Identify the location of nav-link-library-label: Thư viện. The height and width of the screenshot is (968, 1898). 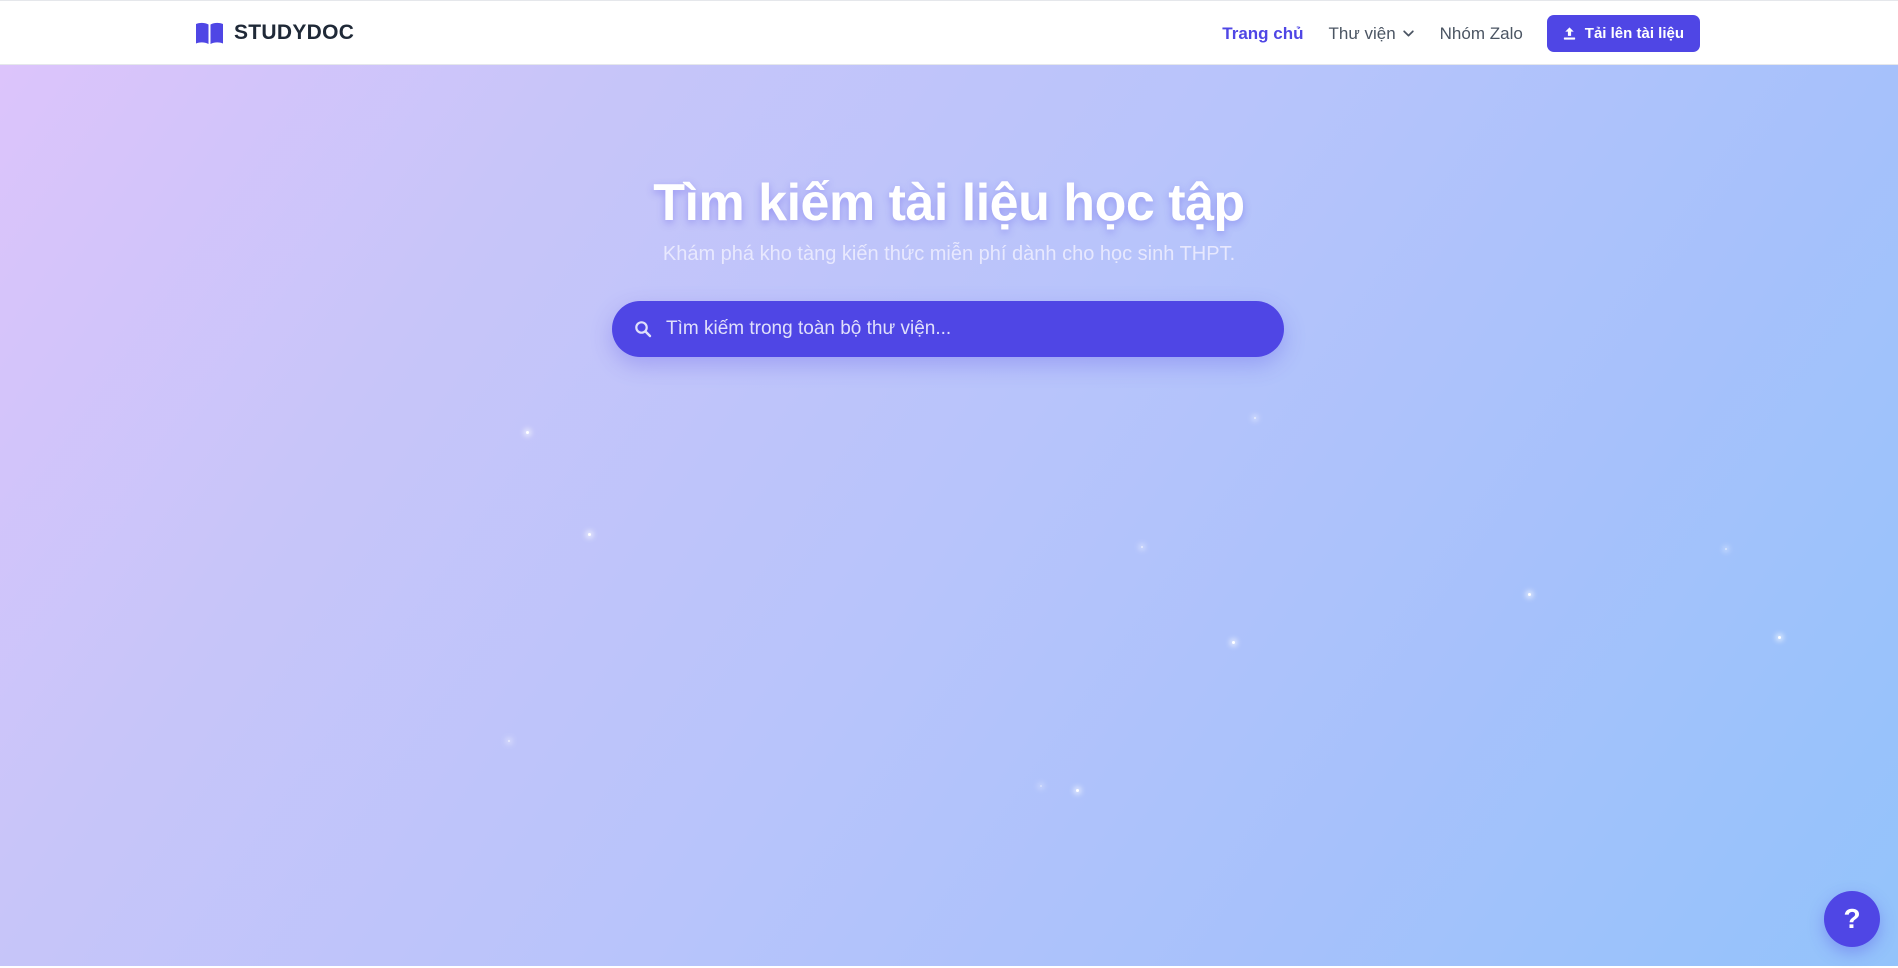
(1362, 33).